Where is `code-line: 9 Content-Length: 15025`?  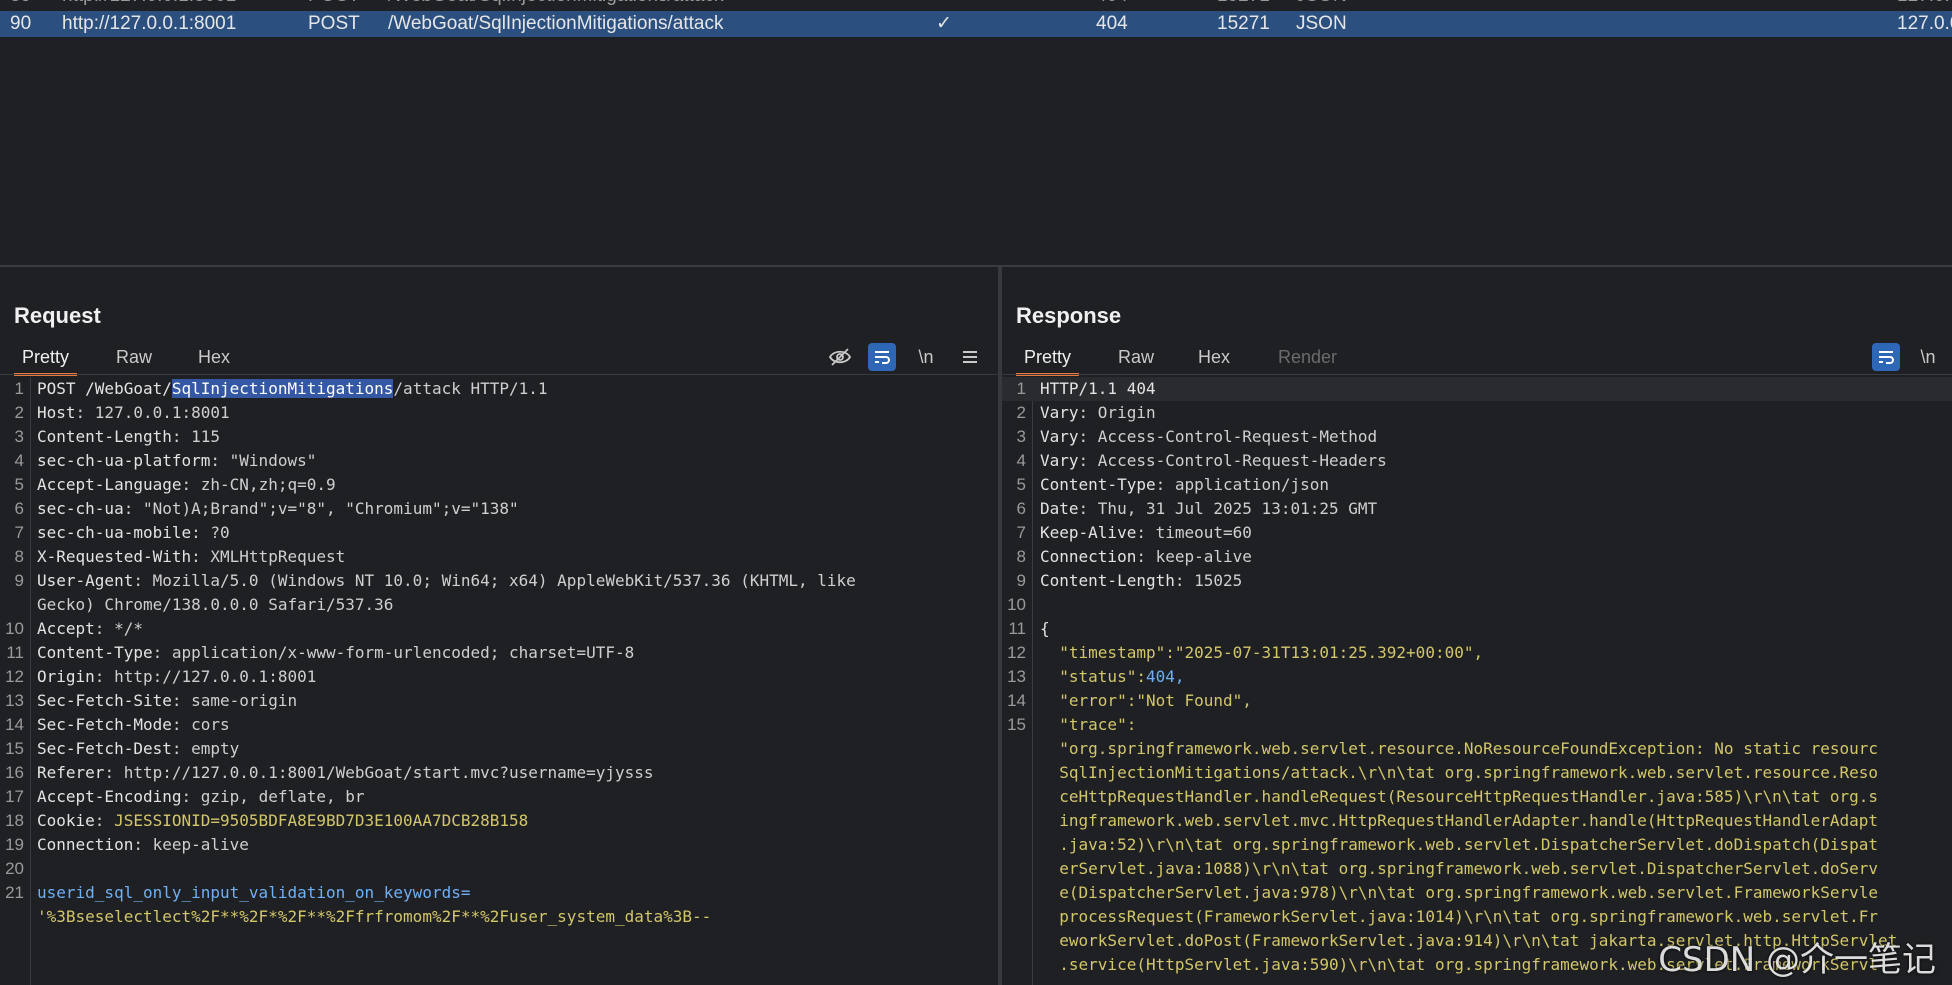 code-line: 9 Content-Length: 15025 is located at coordinates (1477, 581).